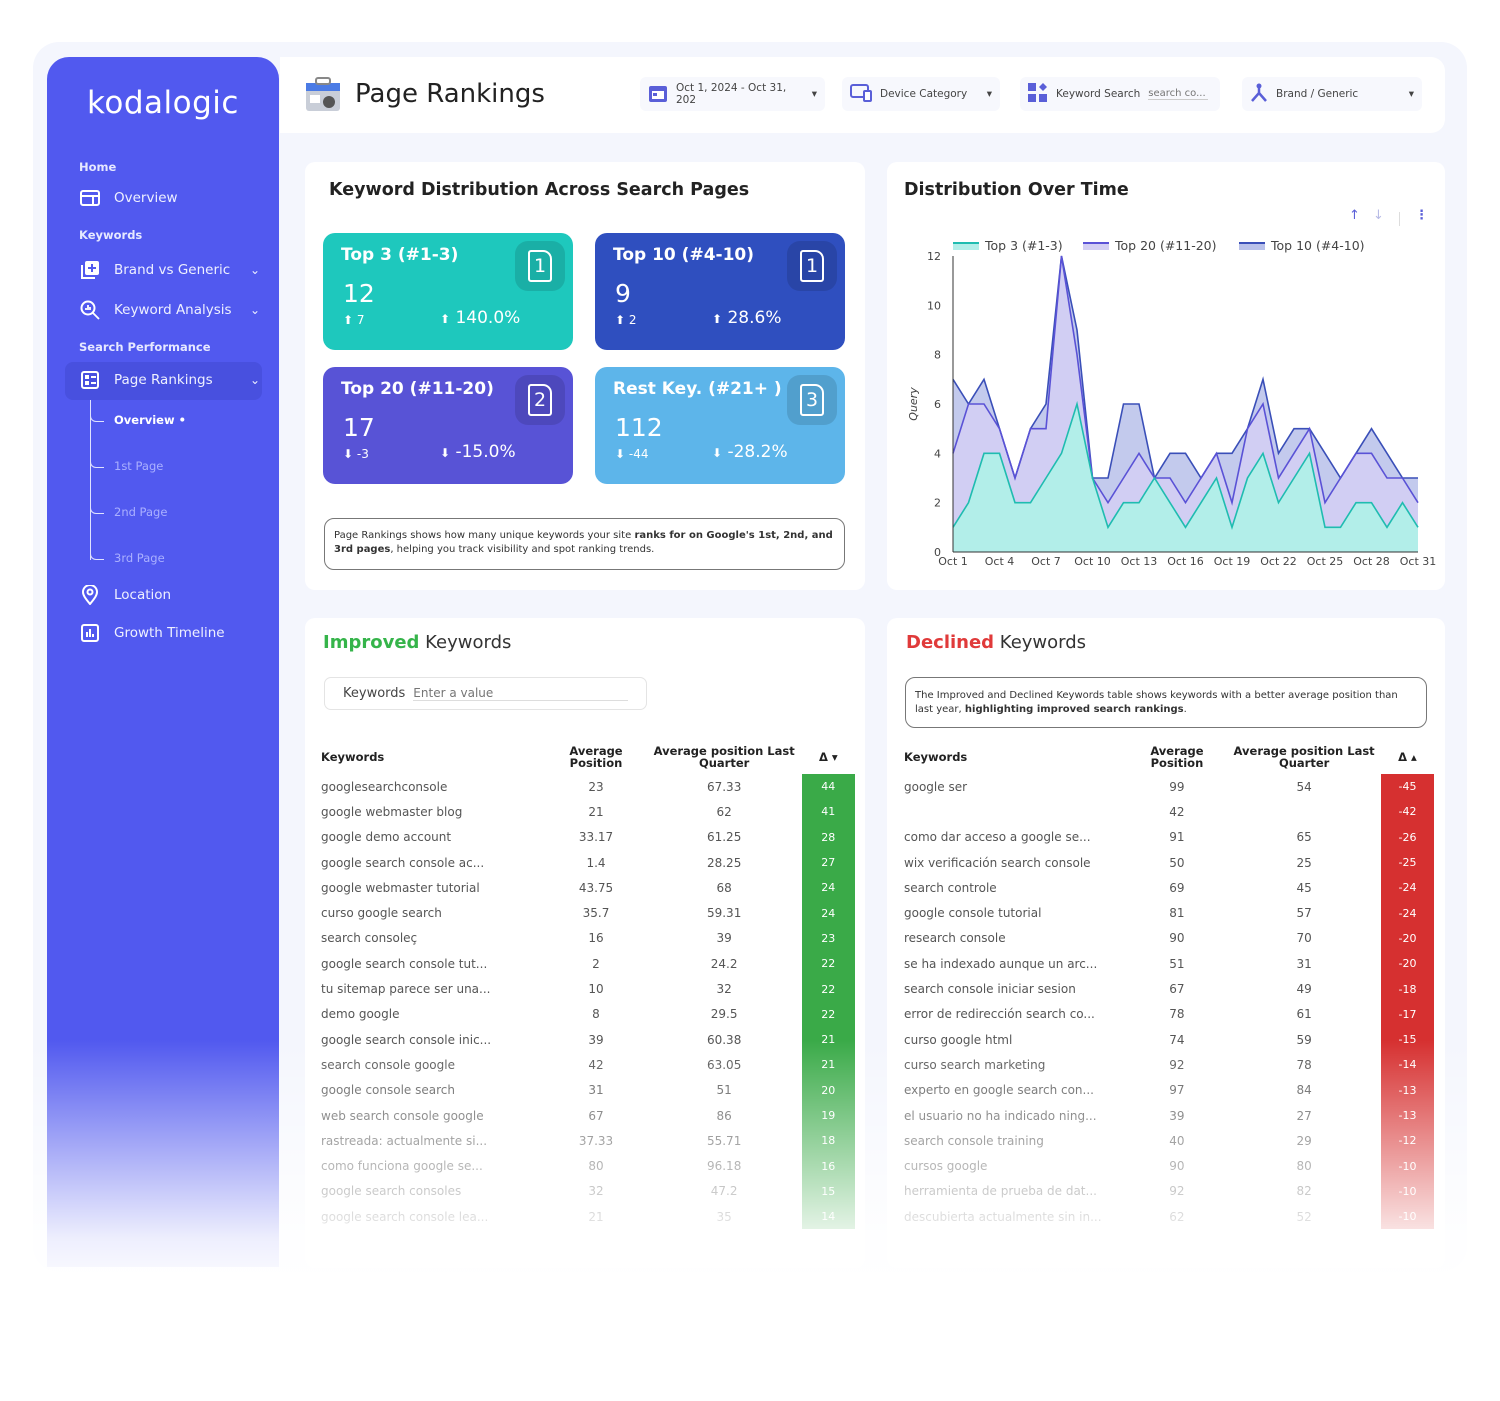 The image size is (1500, 1401). I want to click on stat-card: Top 10 (#4-10) 9 ⬆ 2 ⬆ 28.6% 1, so click(720, 291).